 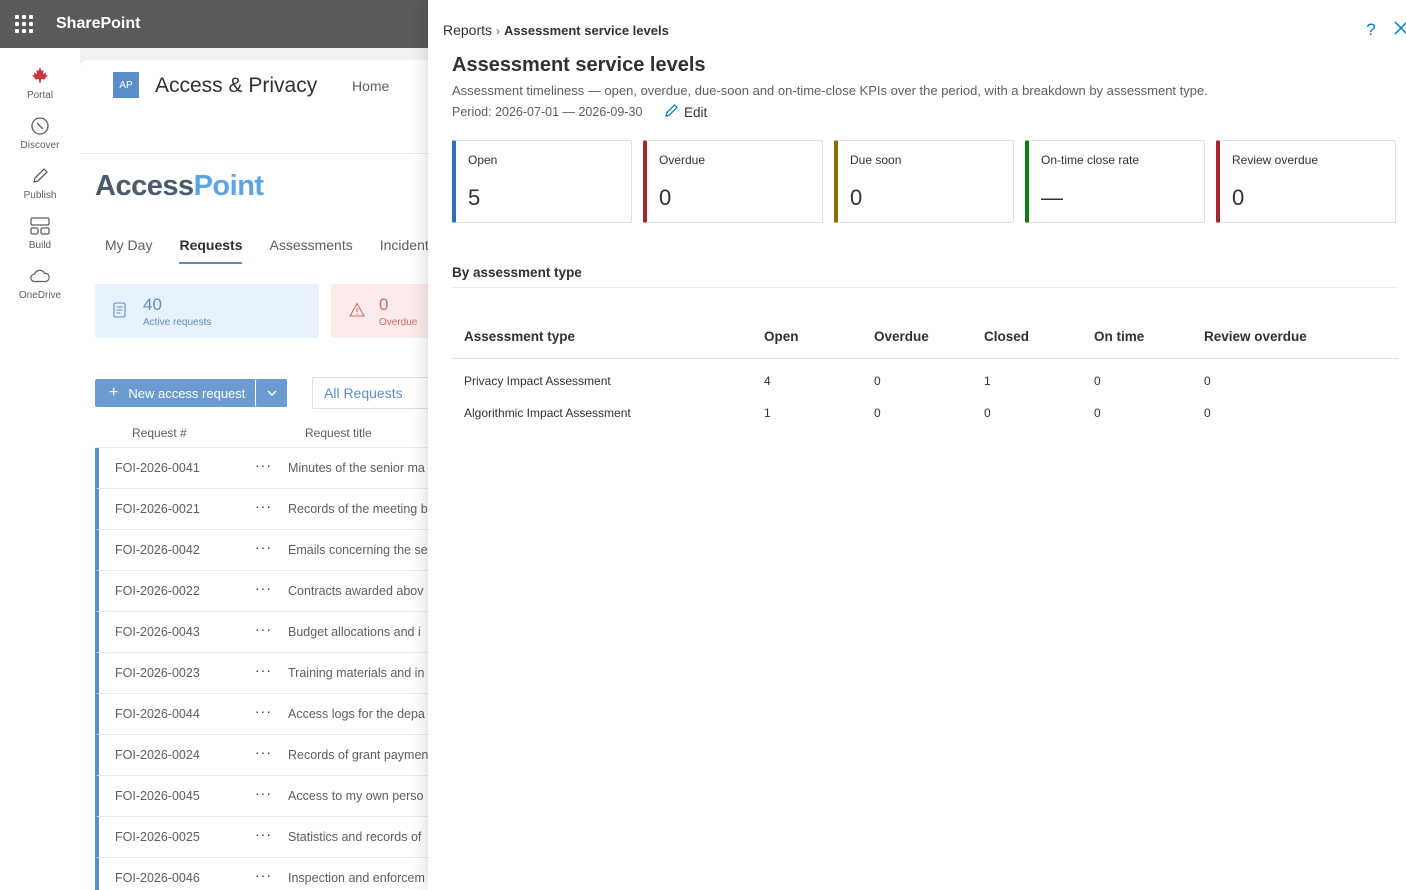 I want to click on list-item: FOI-2026-0044 ··· Access logs for the depa, so click(x=267, y=714).